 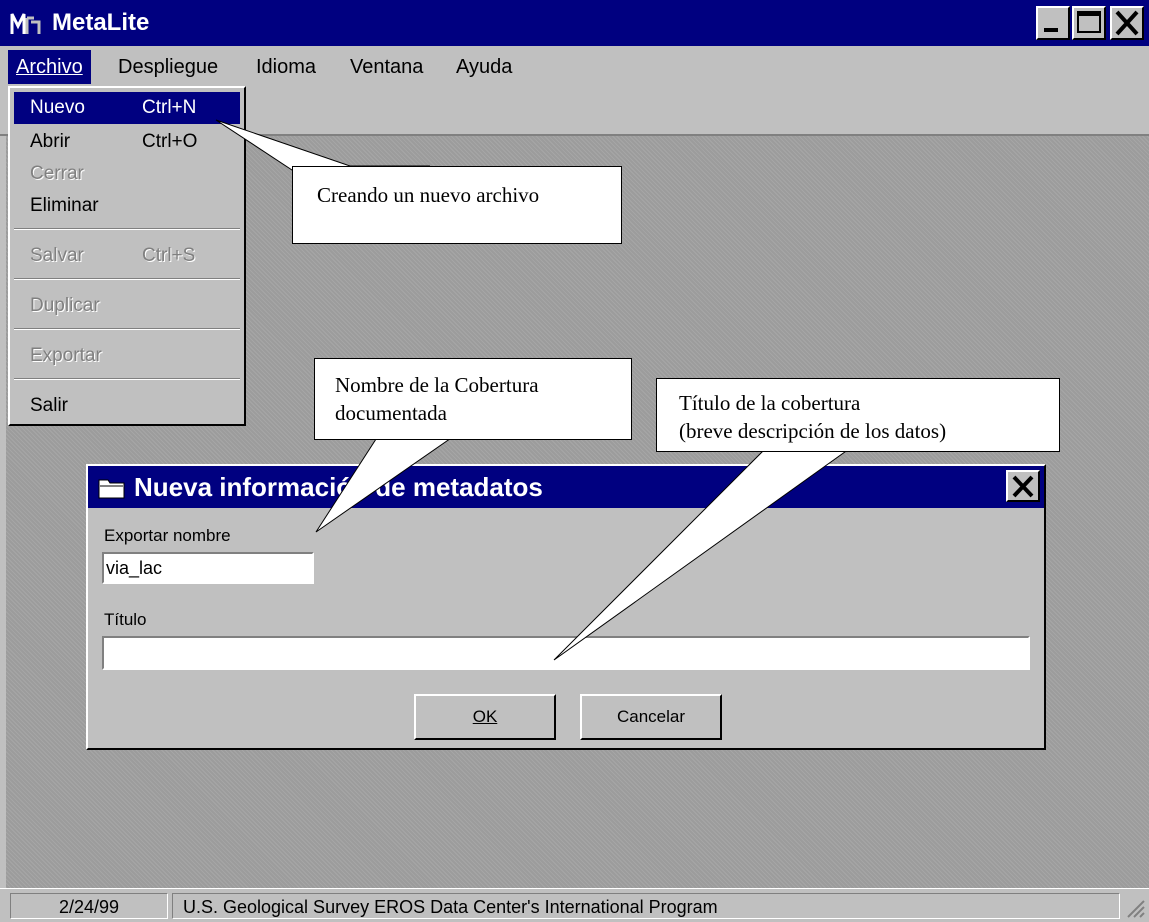 I want to click on callout-new-file: Creando un nuevo archivo, so click(x=457, y=205).